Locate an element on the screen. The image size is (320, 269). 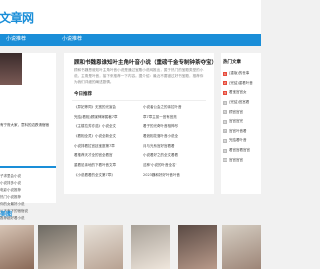
recommend-link: 《小说看看的全文第7章》 is located at coordinates (108, 176).